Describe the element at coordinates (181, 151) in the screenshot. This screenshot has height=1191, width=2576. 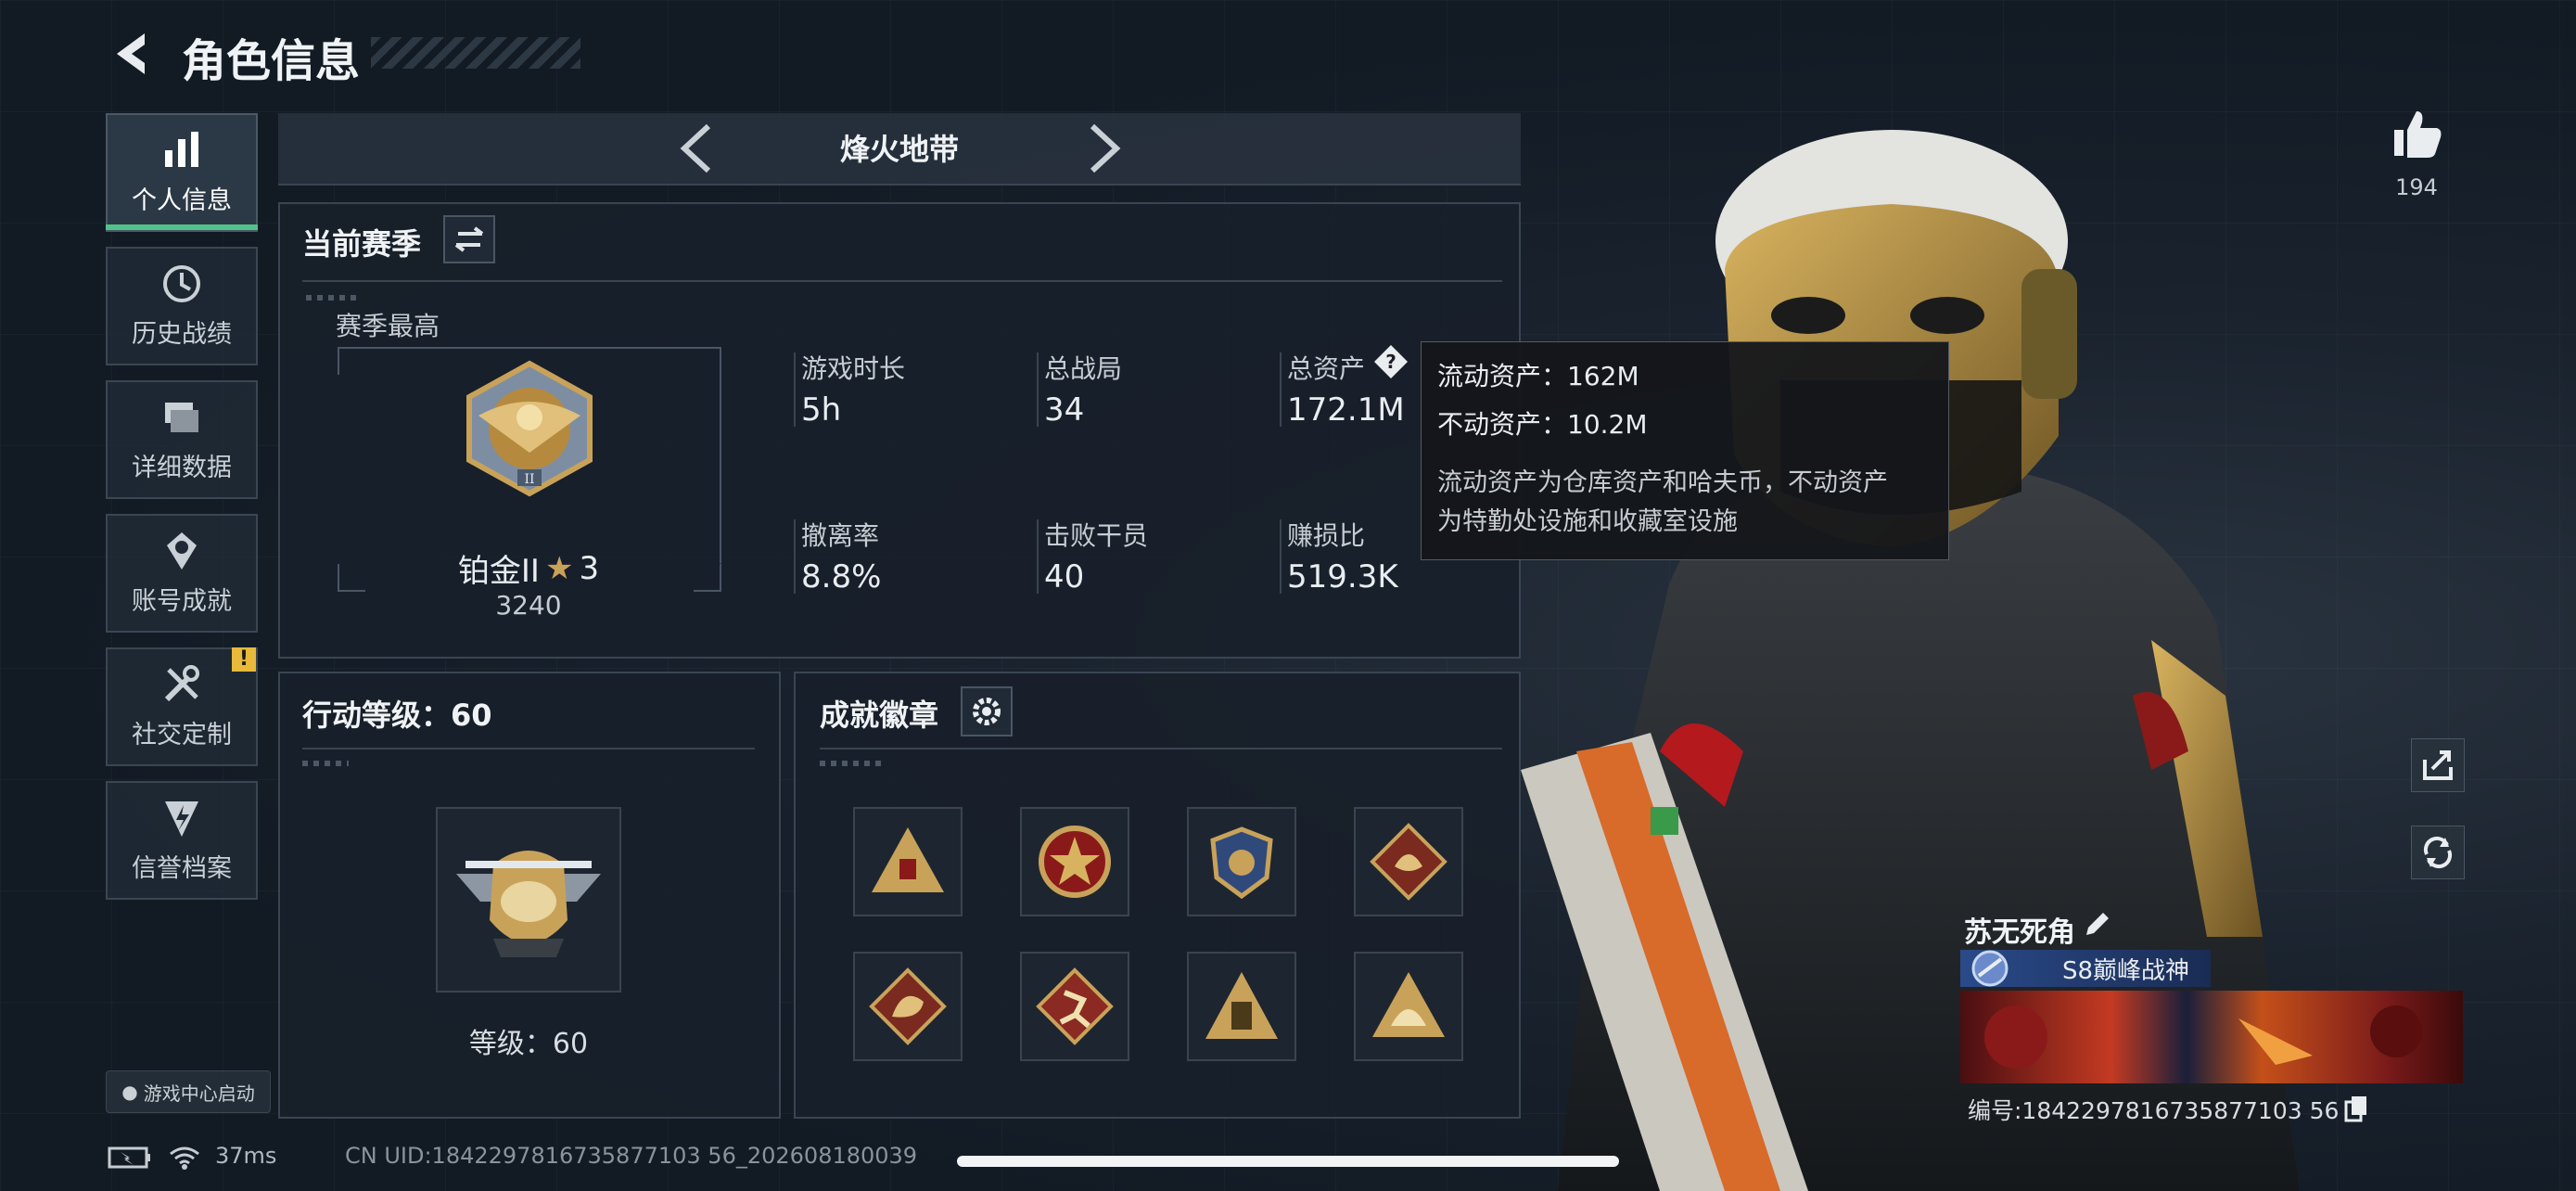
I see `bar-chart-icon` at that location.